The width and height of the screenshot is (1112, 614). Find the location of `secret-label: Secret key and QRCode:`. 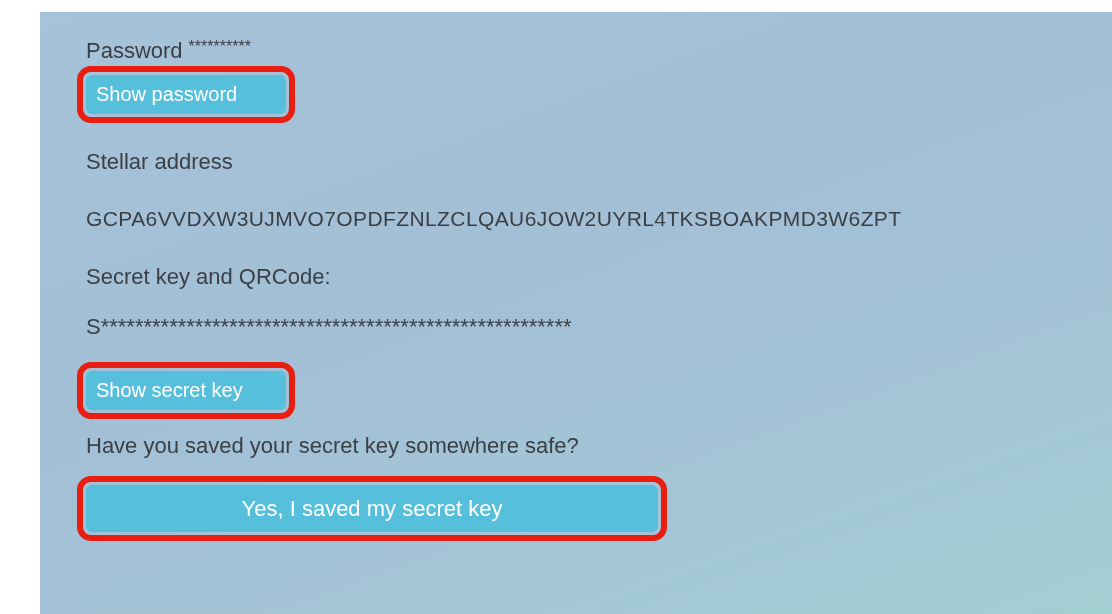

secret-label: Secret key and QRCode: is located at coordinates (209, 277).